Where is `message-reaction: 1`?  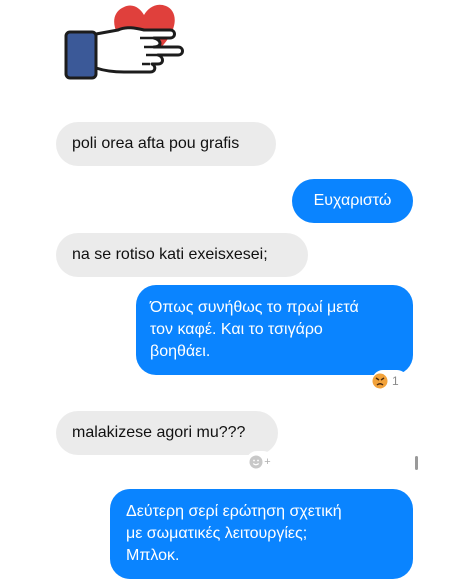
message-reaction: 1 is located at coordinates (390, 381).